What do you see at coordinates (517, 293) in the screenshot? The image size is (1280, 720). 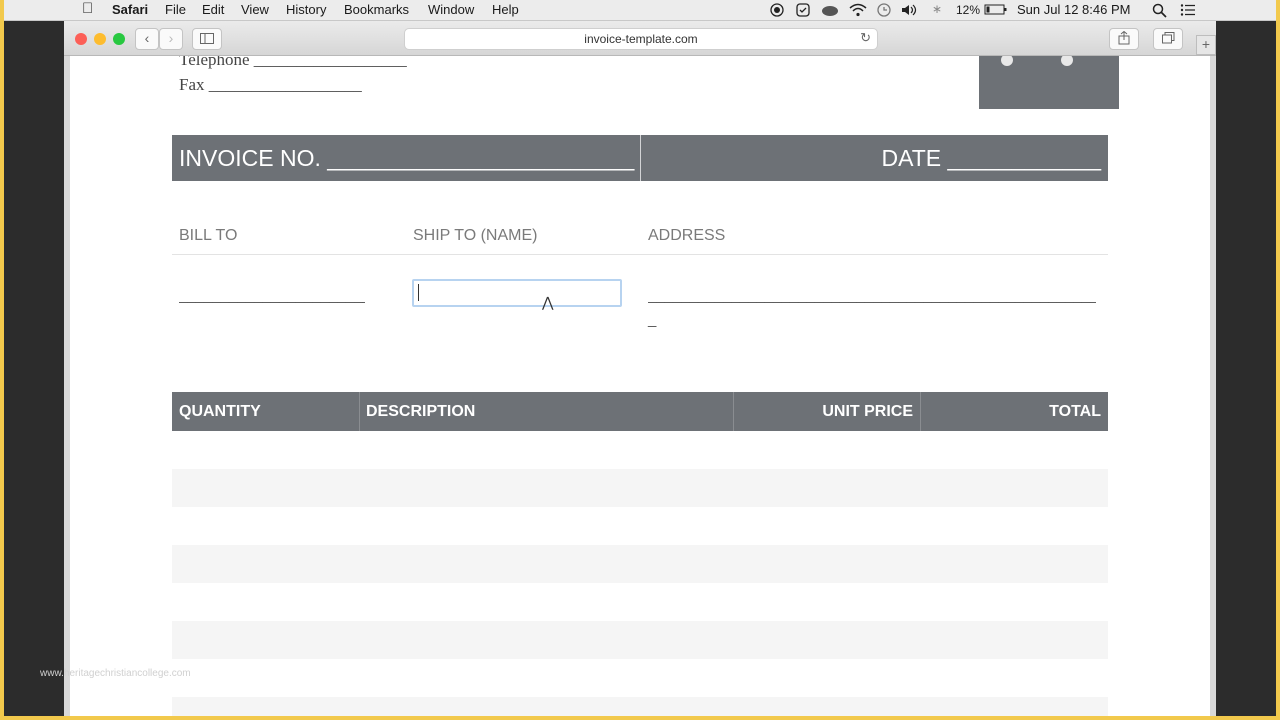 I see `ship-to-input` at bounding box center [517, 293].